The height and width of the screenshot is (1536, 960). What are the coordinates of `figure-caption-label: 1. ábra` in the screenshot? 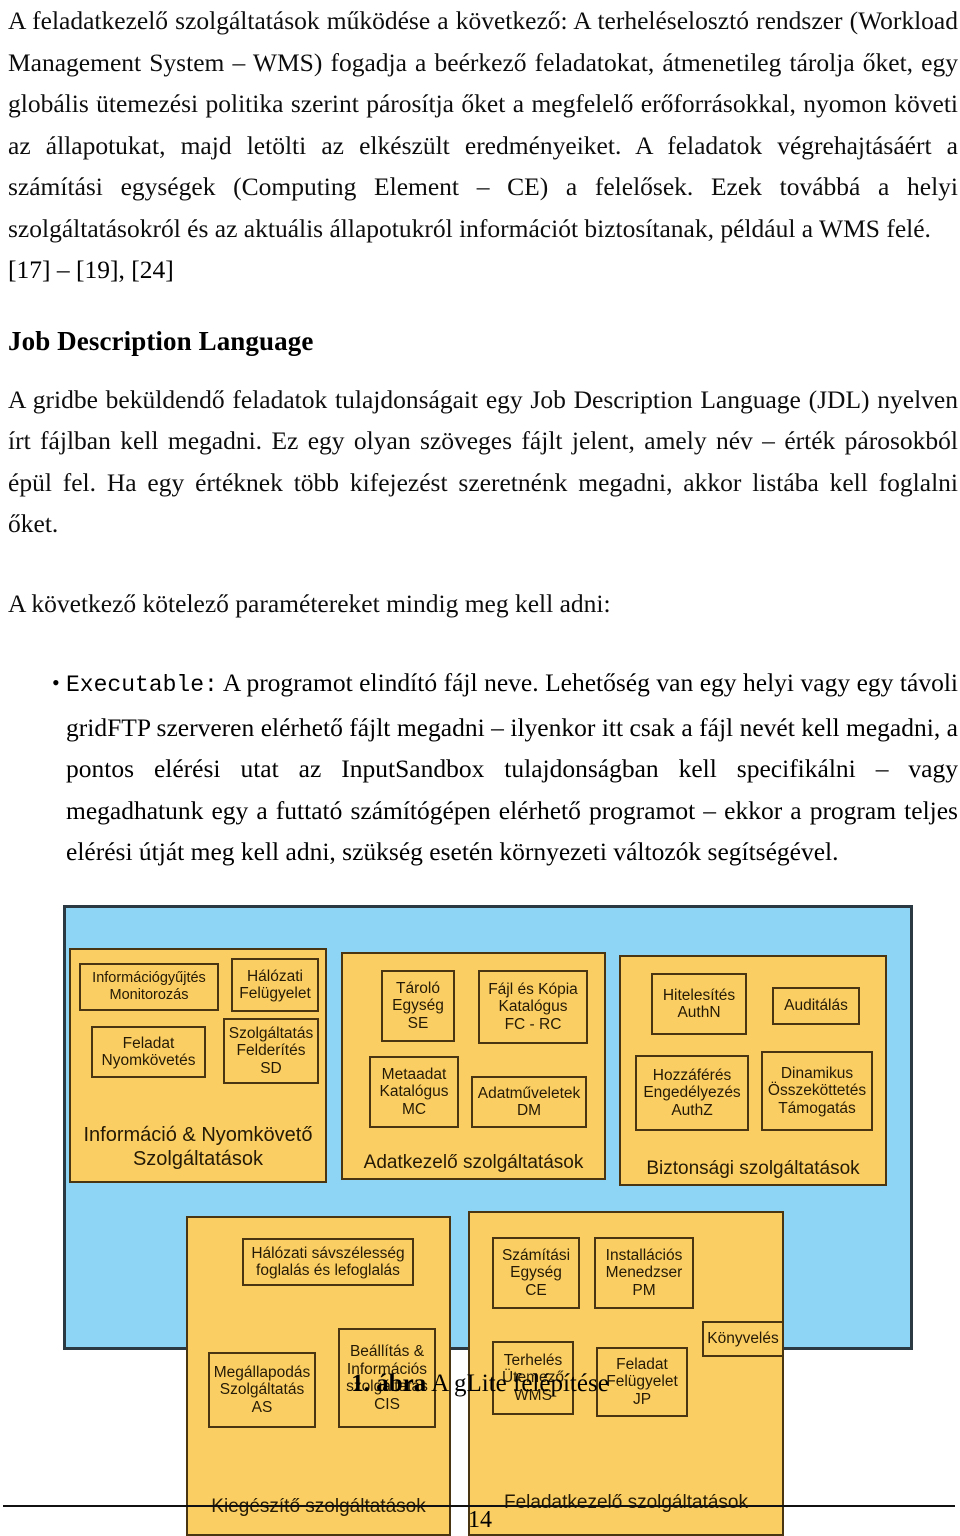 It's located at (389, 1383).